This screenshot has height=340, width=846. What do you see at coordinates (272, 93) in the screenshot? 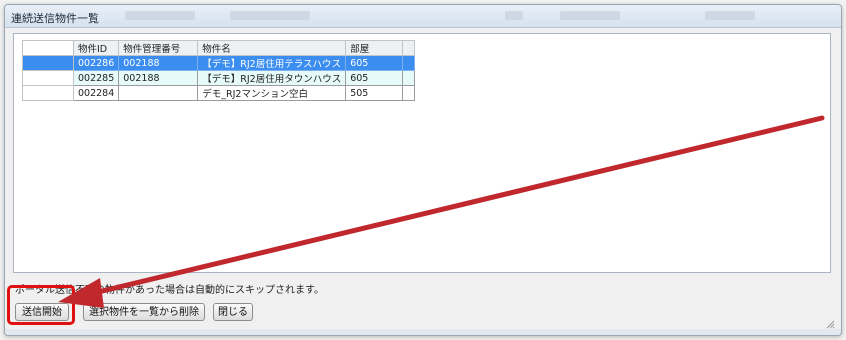
I see `cell-name: デモ_RJ2マンション空白` at bounding box center [272, 93].